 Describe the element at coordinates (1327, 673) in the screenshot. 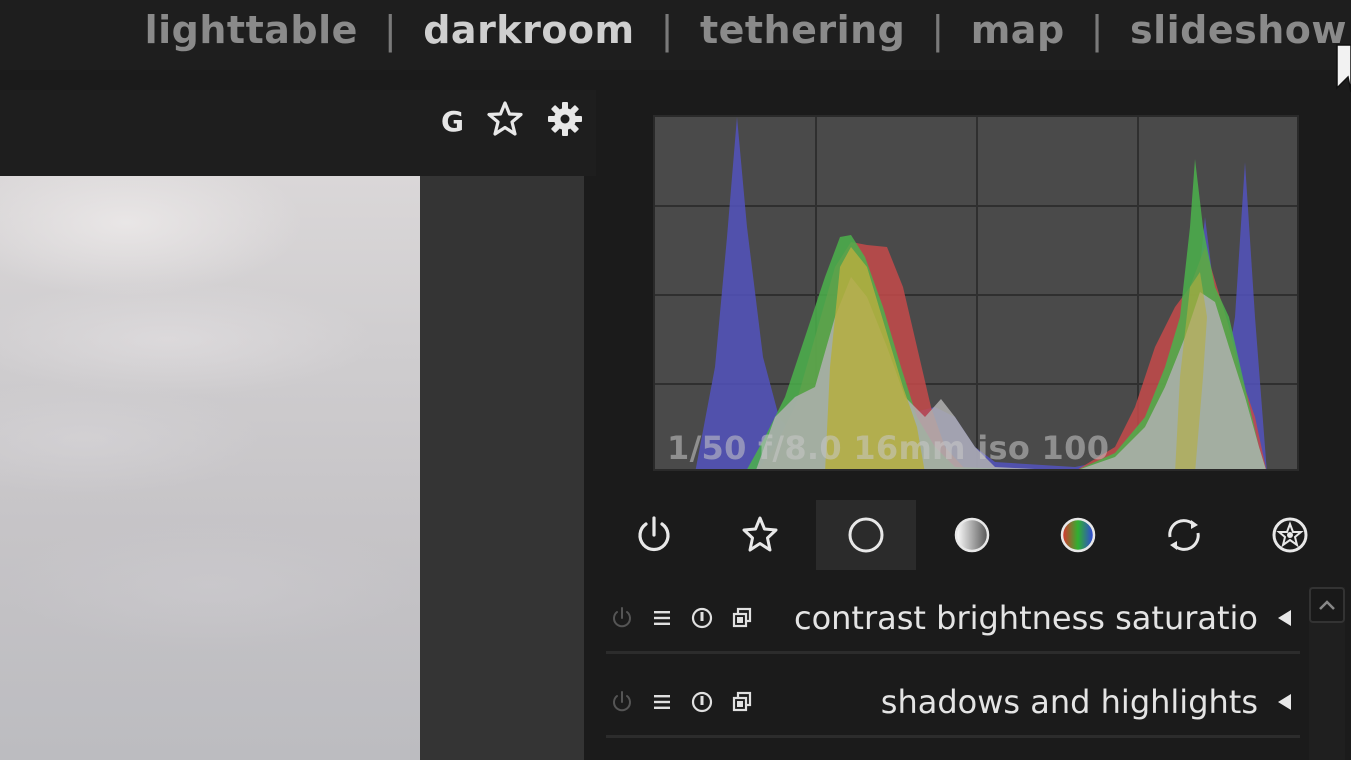

I see `modules-scrollbar` at that location.